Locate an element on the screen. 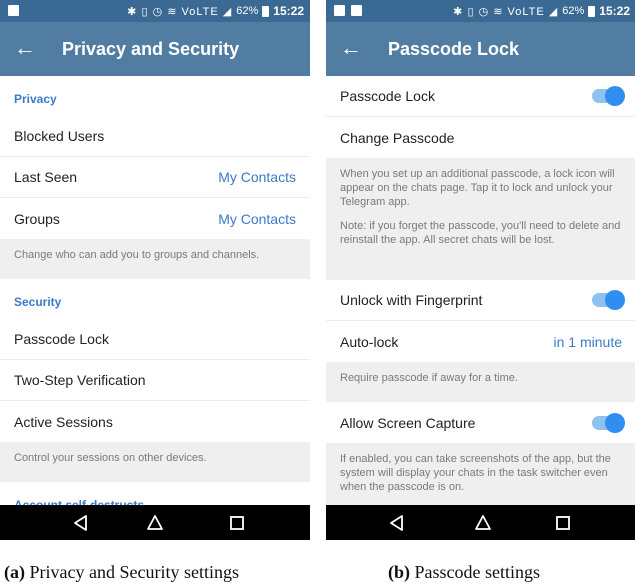  row-label: Auto-lock is located at coordinates (369, 341).